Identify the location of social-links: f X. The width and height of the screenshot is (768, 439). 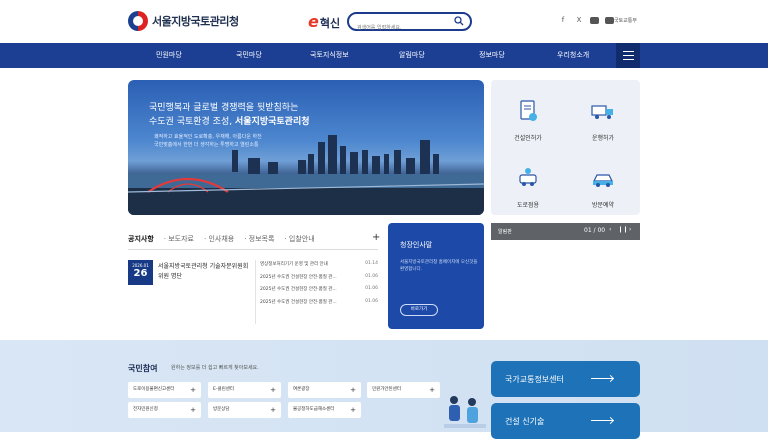
(586, 20).